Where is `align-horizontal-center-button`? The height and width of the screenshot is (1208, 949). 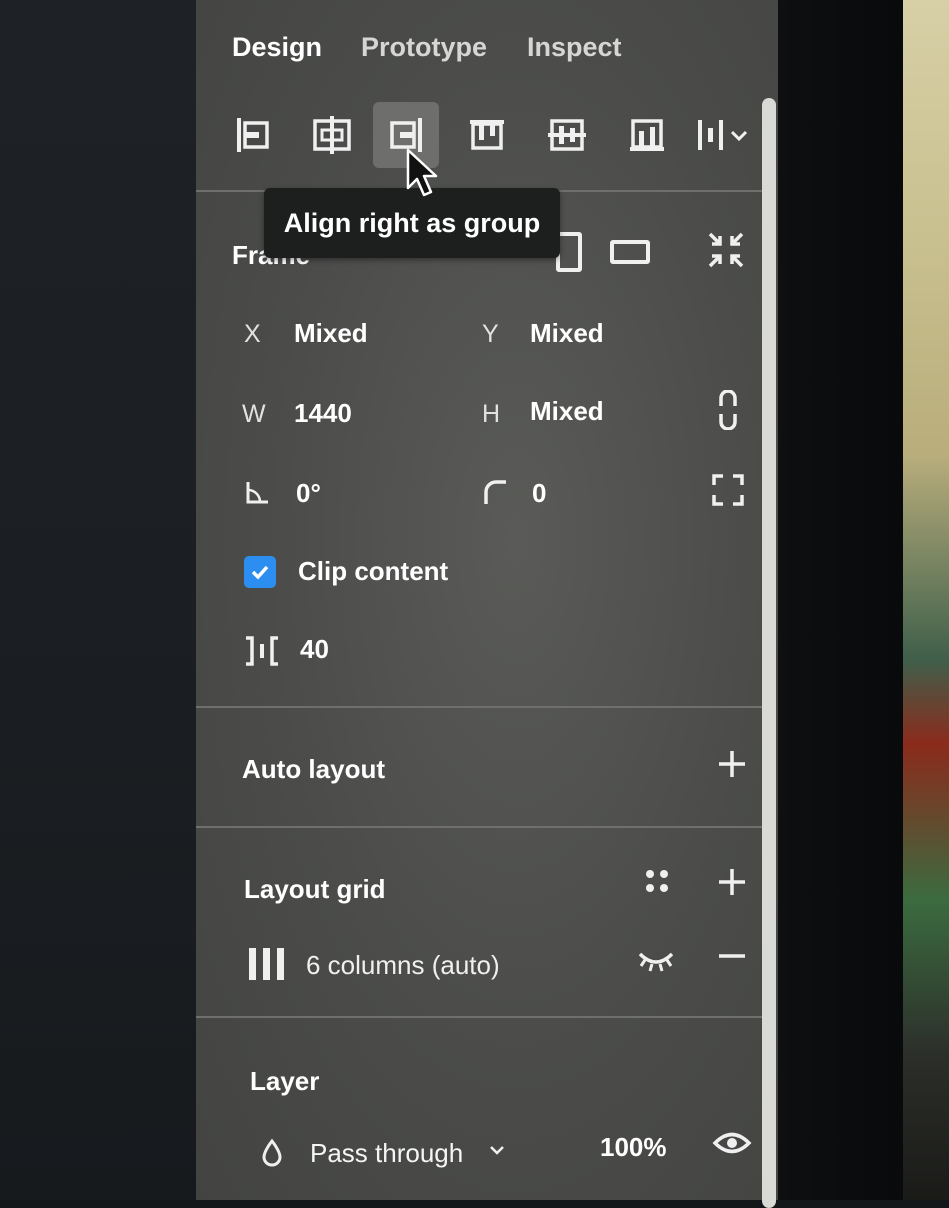
align-horizontal-center-button is located at coordinates (332, 135).